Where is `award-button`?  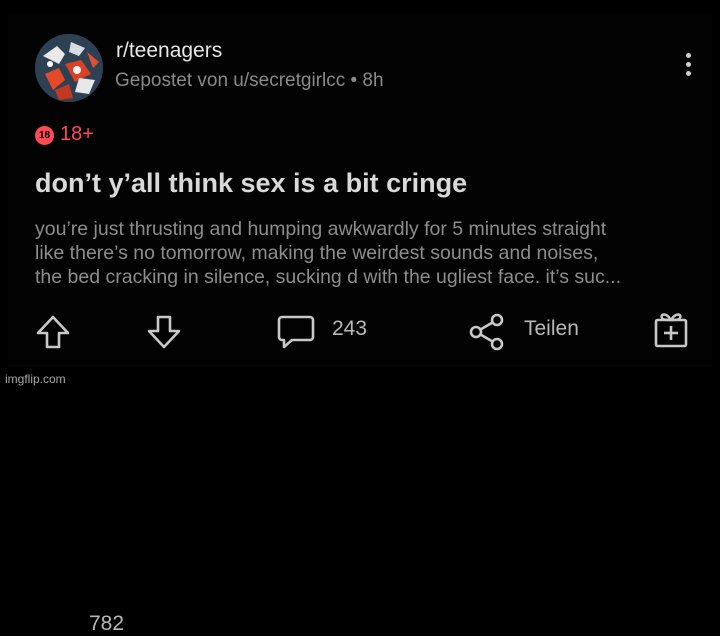
award-button is located at coordinates (672, 332).